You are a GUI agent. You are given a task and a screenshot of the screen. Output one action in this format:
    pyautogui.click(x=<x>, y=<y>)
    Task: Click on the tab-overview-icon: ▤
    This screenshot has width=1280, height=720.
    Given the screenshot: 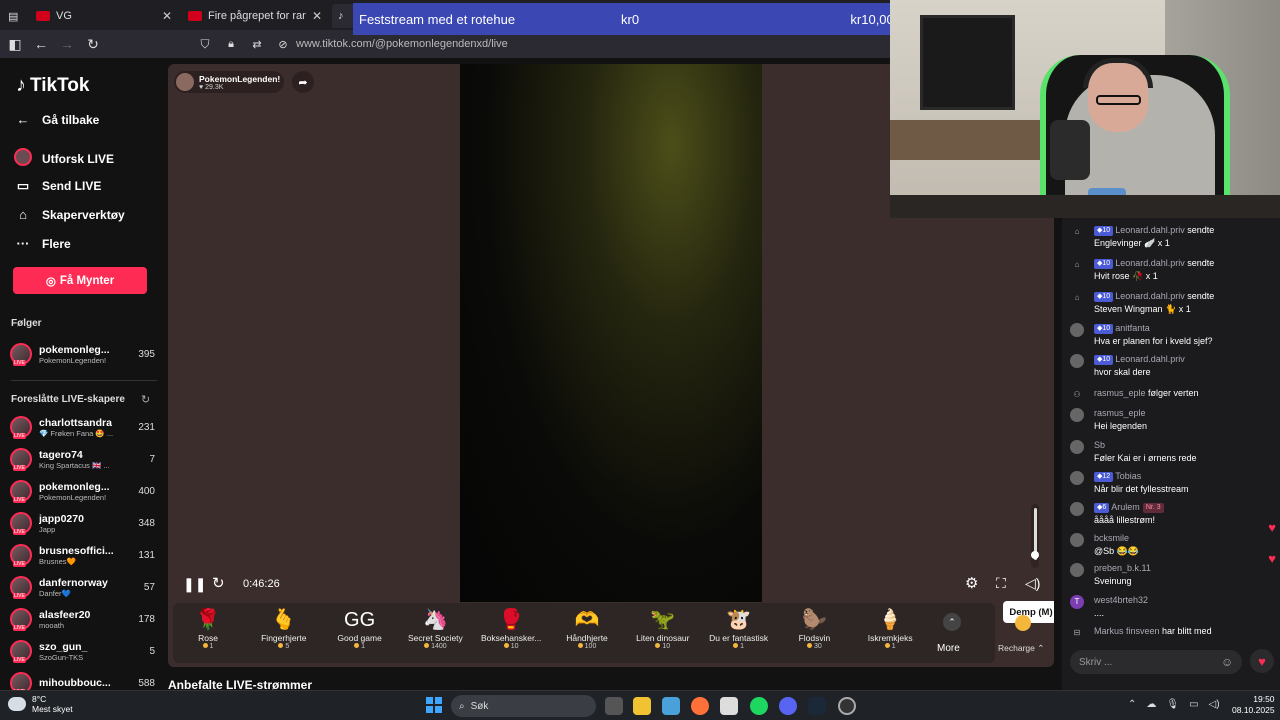 What is the action you would take?
    pyautogui.click(x=12, y=16)
    